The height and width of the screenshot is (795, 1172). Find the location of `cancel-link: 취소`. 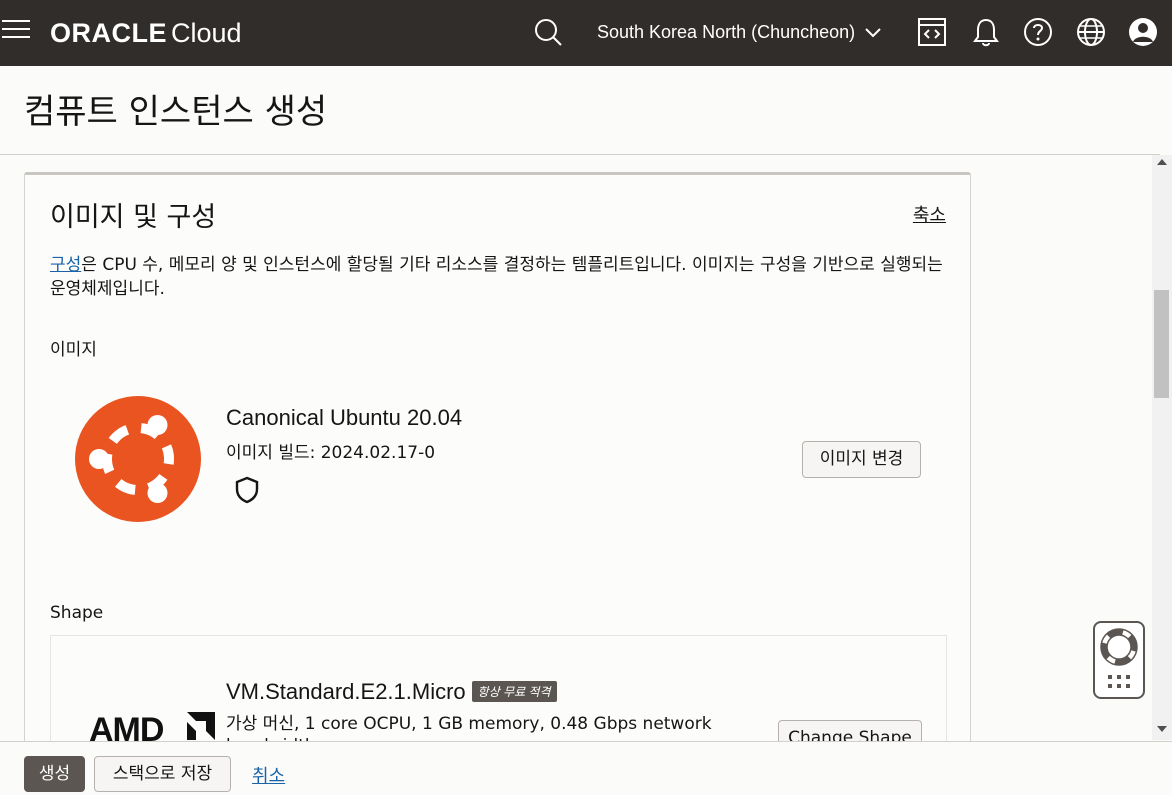

cancel-link: 취소 is located at coordinates (268, 775).